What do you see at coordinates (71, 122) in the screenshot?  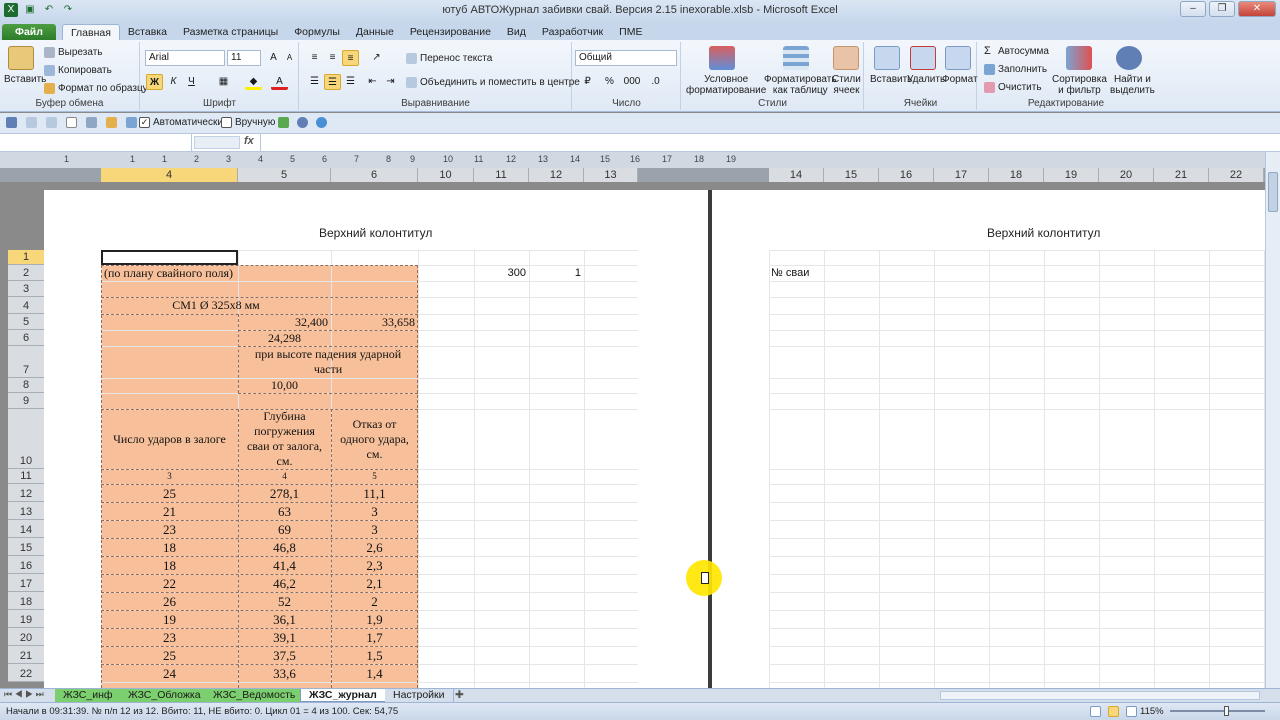 I see `document-icon` at bounding box center [71, 122].